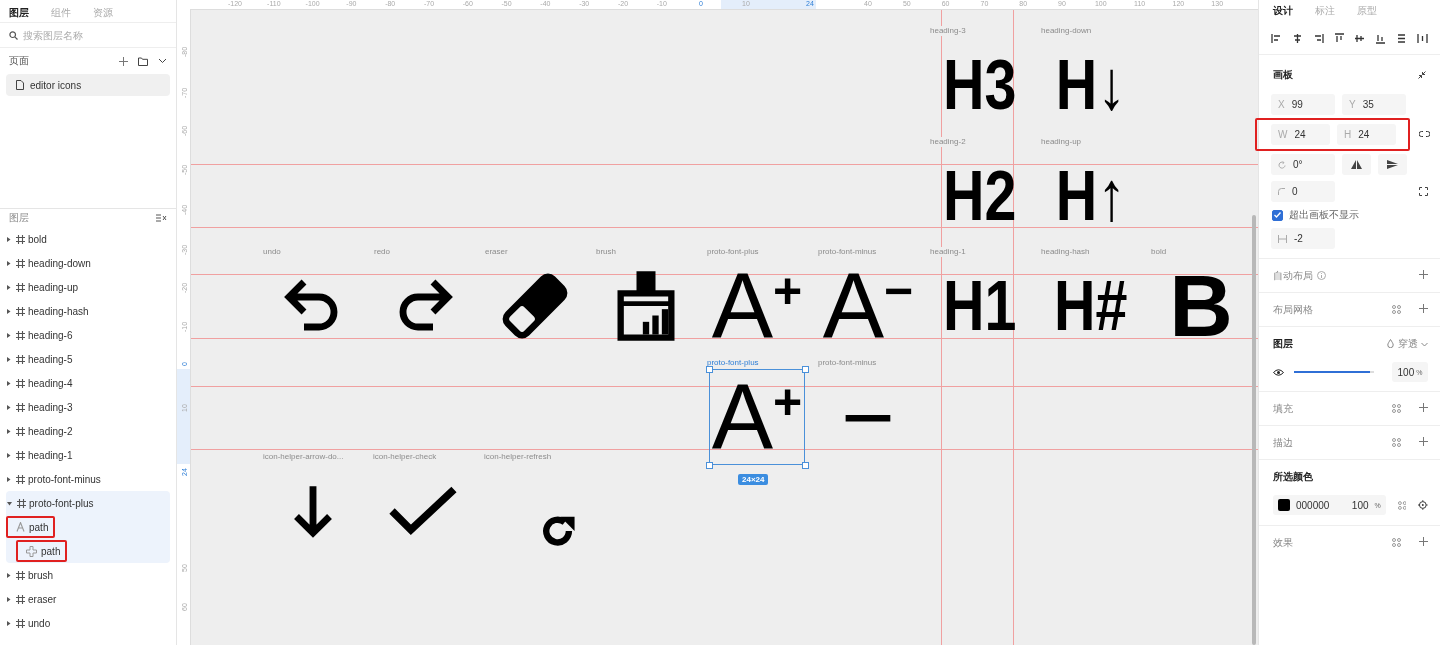 This screenshot has width=1440, height=645. I want to click on layer-item: heading-1, so click(88, 455).